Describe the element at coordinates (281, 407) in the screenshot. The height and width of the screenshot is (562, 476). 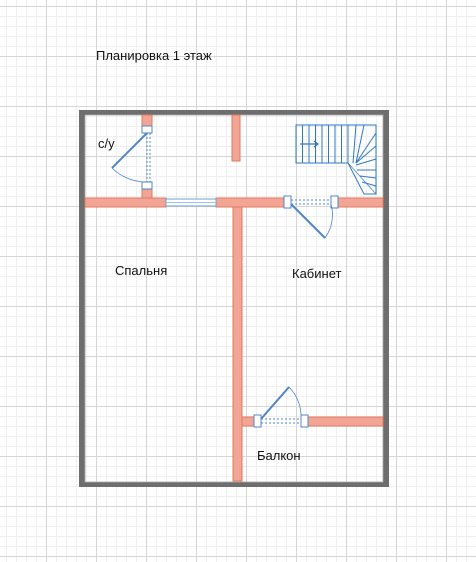
I see `balcony-door` at that location.